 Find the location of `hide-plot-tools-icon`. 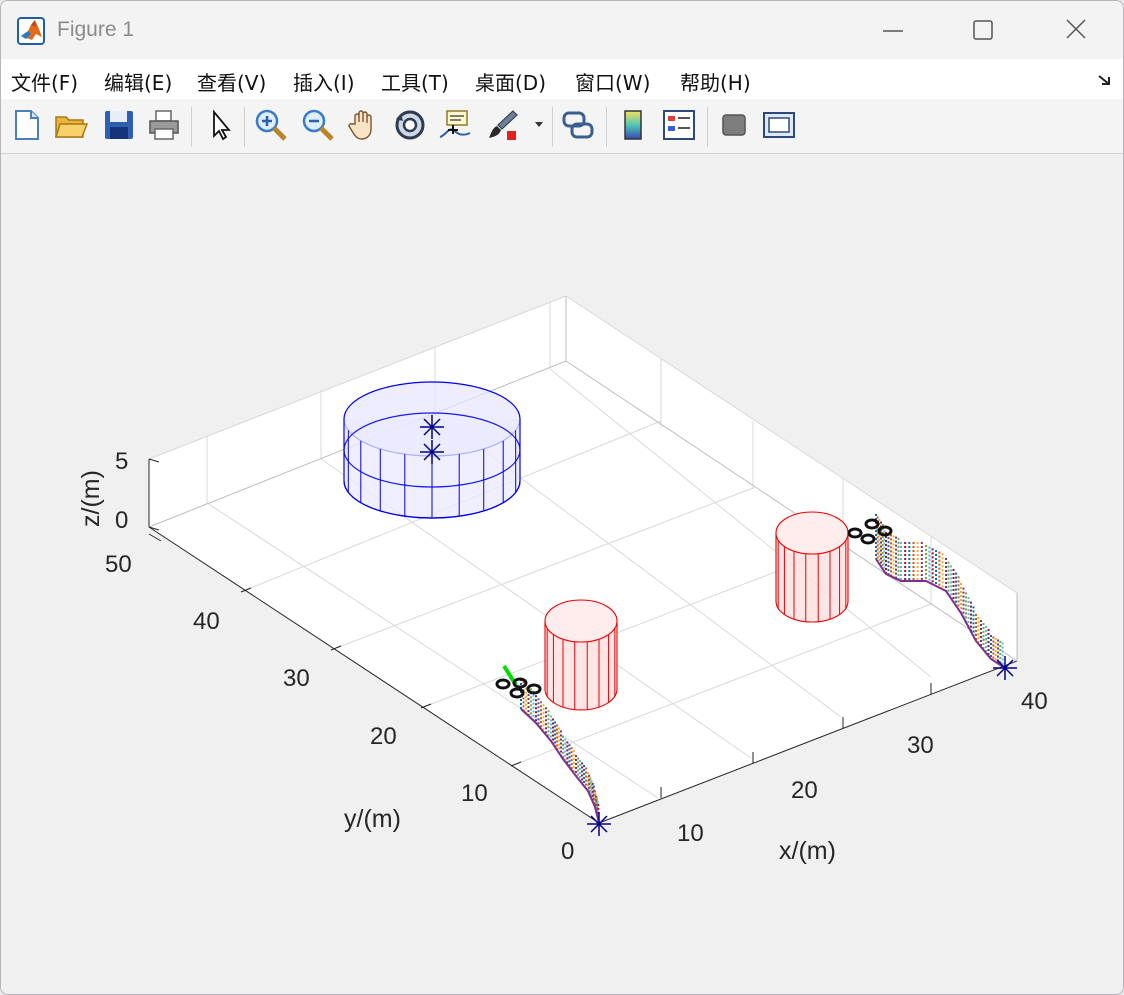

hide-plot-tools-icon is located at coordinates (734, 125).